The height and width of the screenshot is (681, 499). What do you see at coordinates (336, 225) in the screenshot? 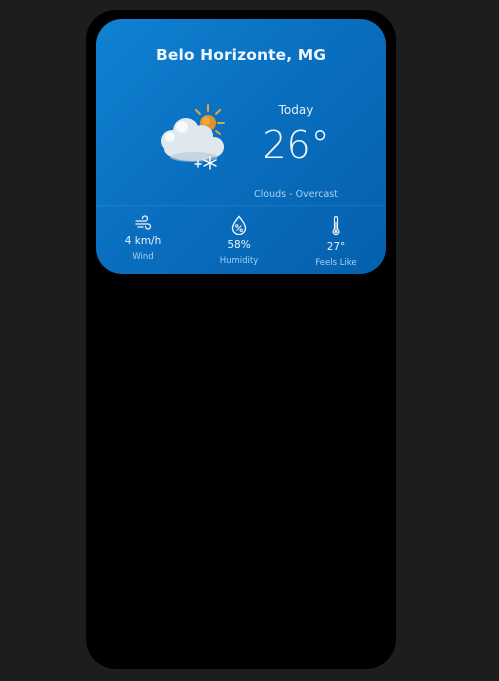
I see `thermometer-icon` at bounding box center [336, 225].